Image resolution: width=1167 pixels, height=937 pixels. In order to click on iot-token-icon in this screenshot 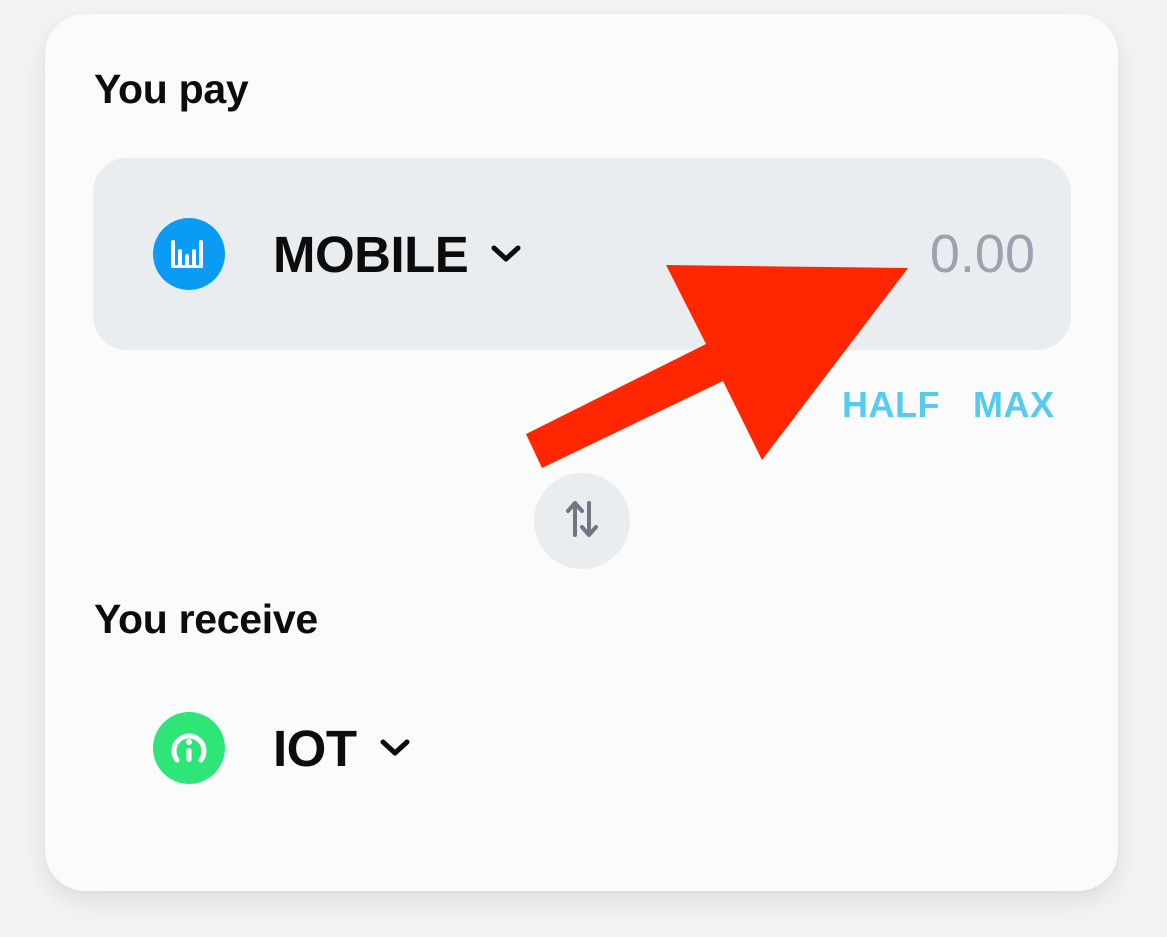, I will do `click(189, 748)`.